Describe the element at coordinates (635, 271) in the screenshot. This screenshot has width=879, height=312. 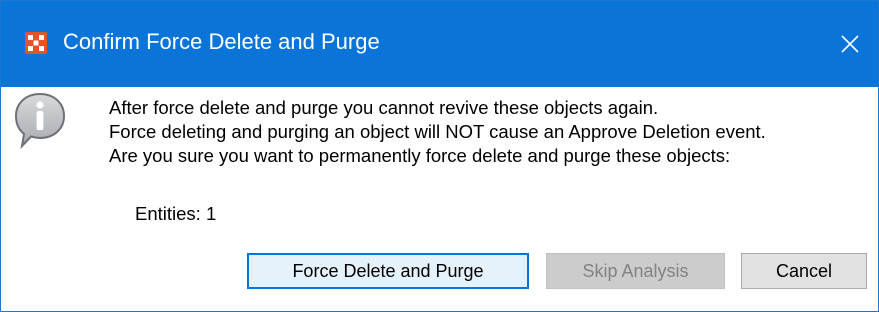
I see `skip-analysis-button: Skip Analysis` at that location.